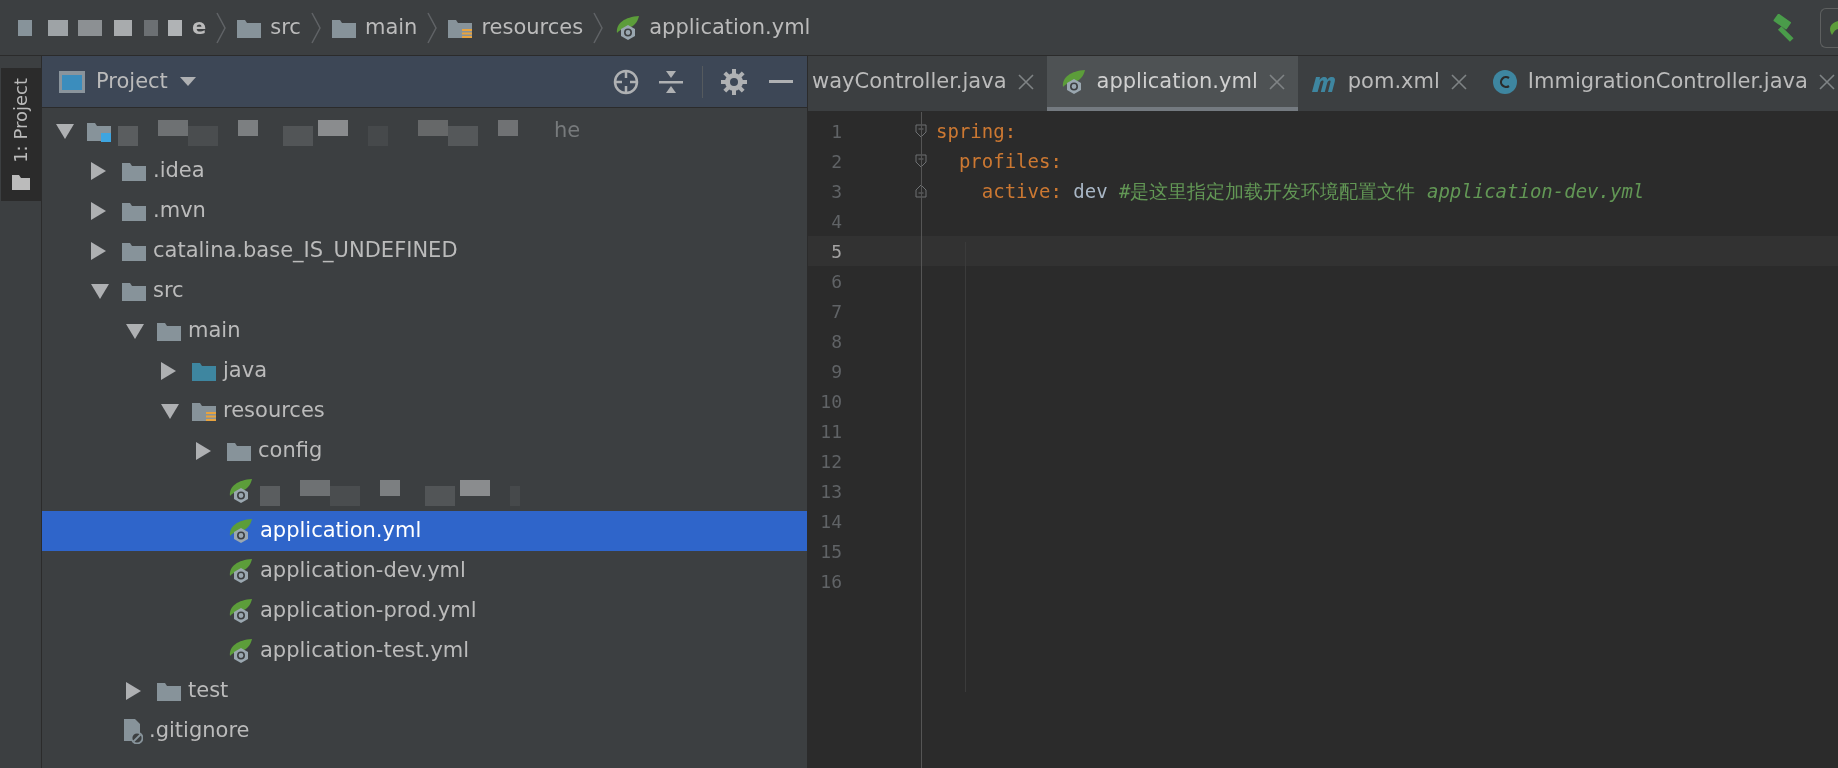  I want to click on code-line: profiles:, so click(1009, 161).